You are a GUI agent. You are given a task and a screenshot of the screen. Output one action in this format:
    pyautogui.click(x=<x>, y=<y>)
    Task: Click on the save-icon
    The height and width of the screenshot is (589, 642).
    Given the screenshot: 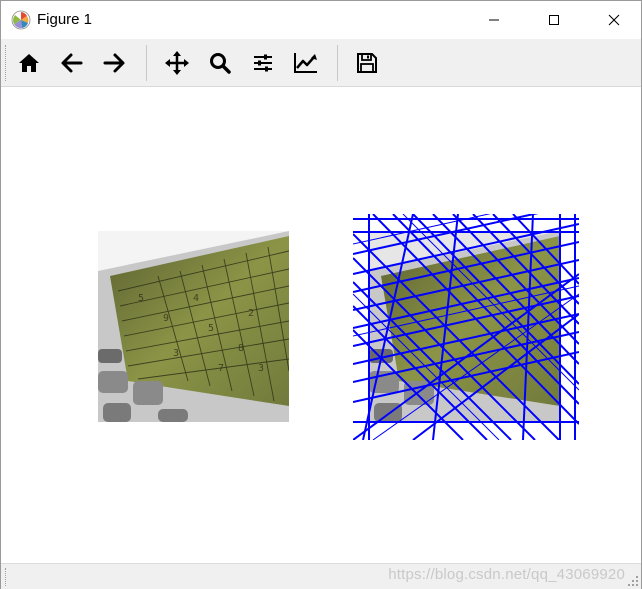 What is the action you would take?
    pyautogui.click(x=367, y=63)
    